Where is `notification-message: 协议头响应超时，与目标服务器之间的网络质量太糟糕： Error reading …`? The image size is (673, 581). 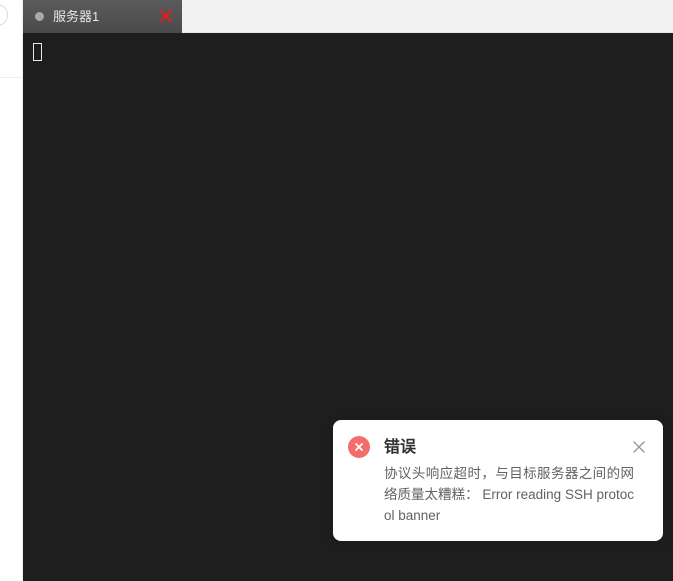
notification-message: 协议头响应超时，与目标服务器之间的网络质量太糟糕： Error reading … is located at coordinates (509, 494).